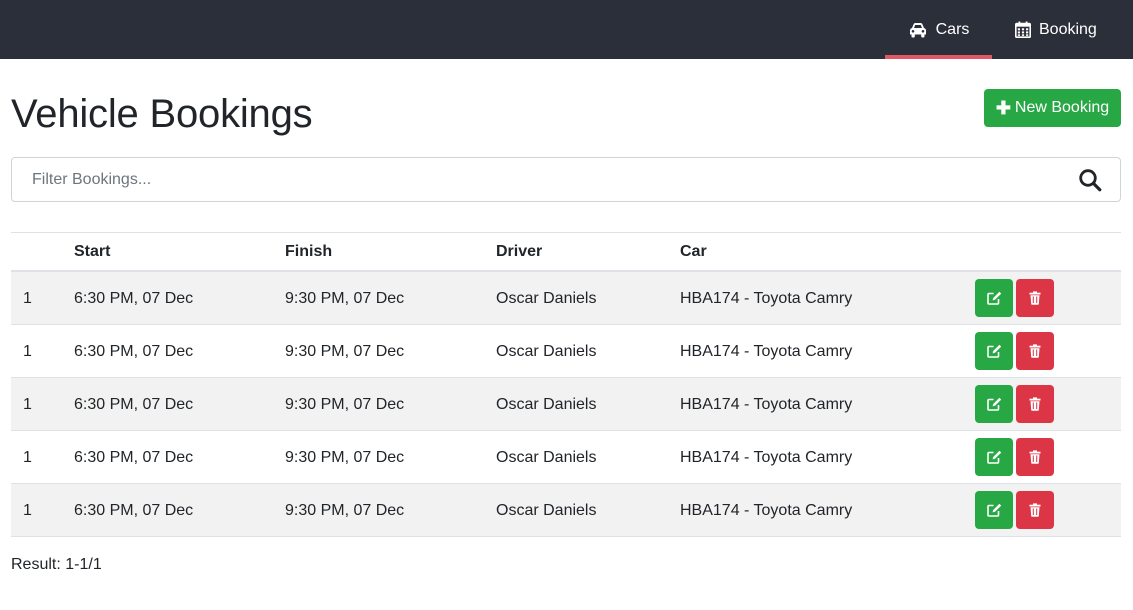  I want to click on nav-cars: Cars, so click(938, 29).